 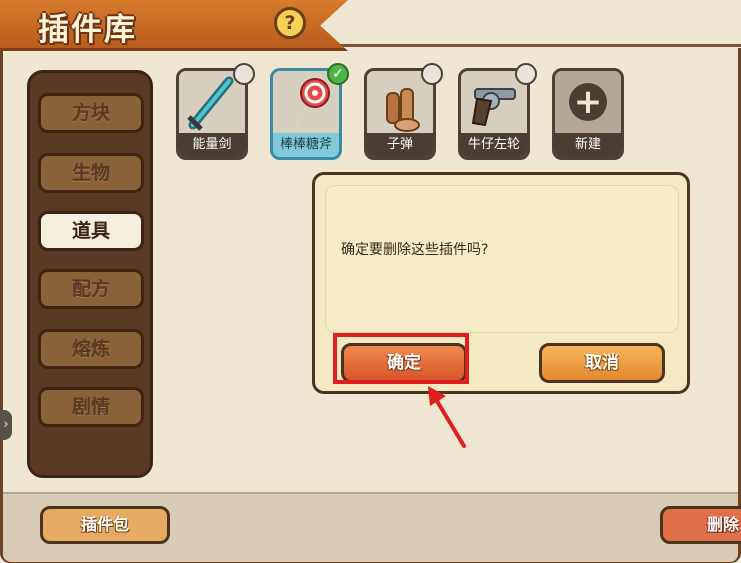 I want to click on checkmark-icon: ✓, so click(x=338, y=74).